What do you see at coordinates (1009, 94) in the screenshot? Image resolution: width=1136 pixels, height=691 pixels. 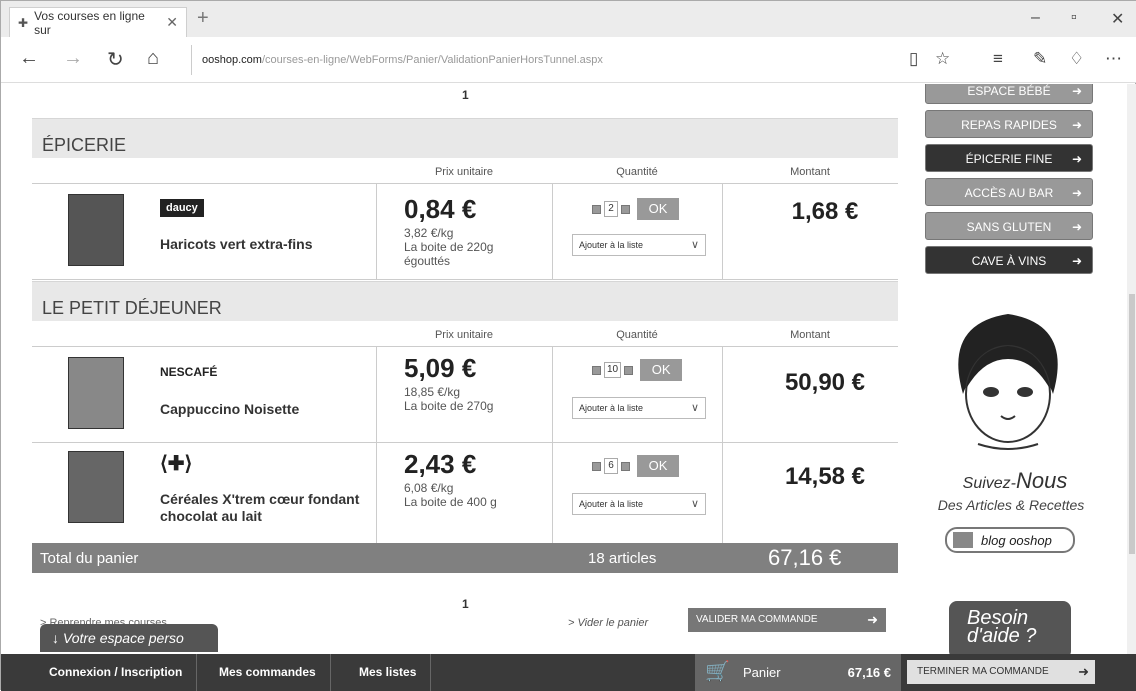 I see `sidebar-espace-bebe-button: ESPACE BÉBÉ ➜` at bounding box center [1009, 94].